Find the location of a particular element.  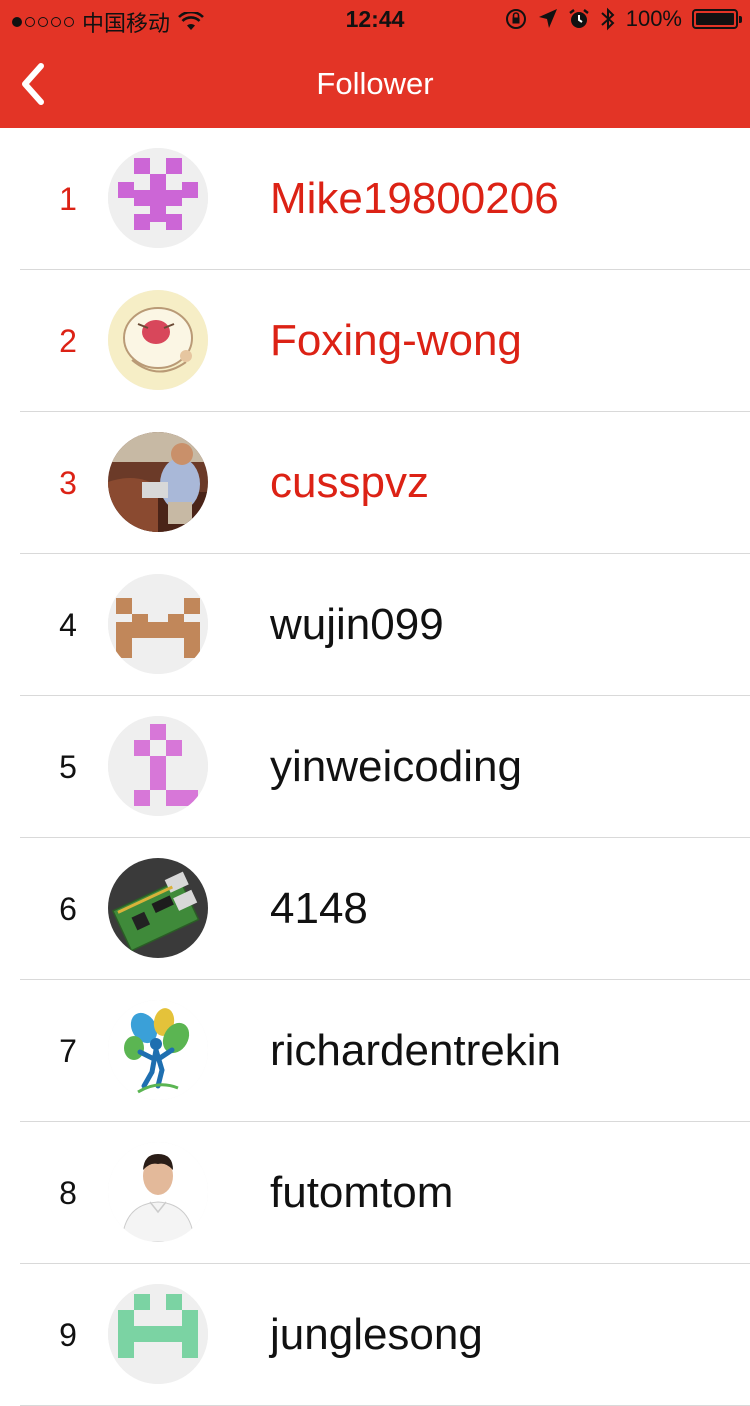

list-item: 9 junglesong is located at coordinates (375, 1335).